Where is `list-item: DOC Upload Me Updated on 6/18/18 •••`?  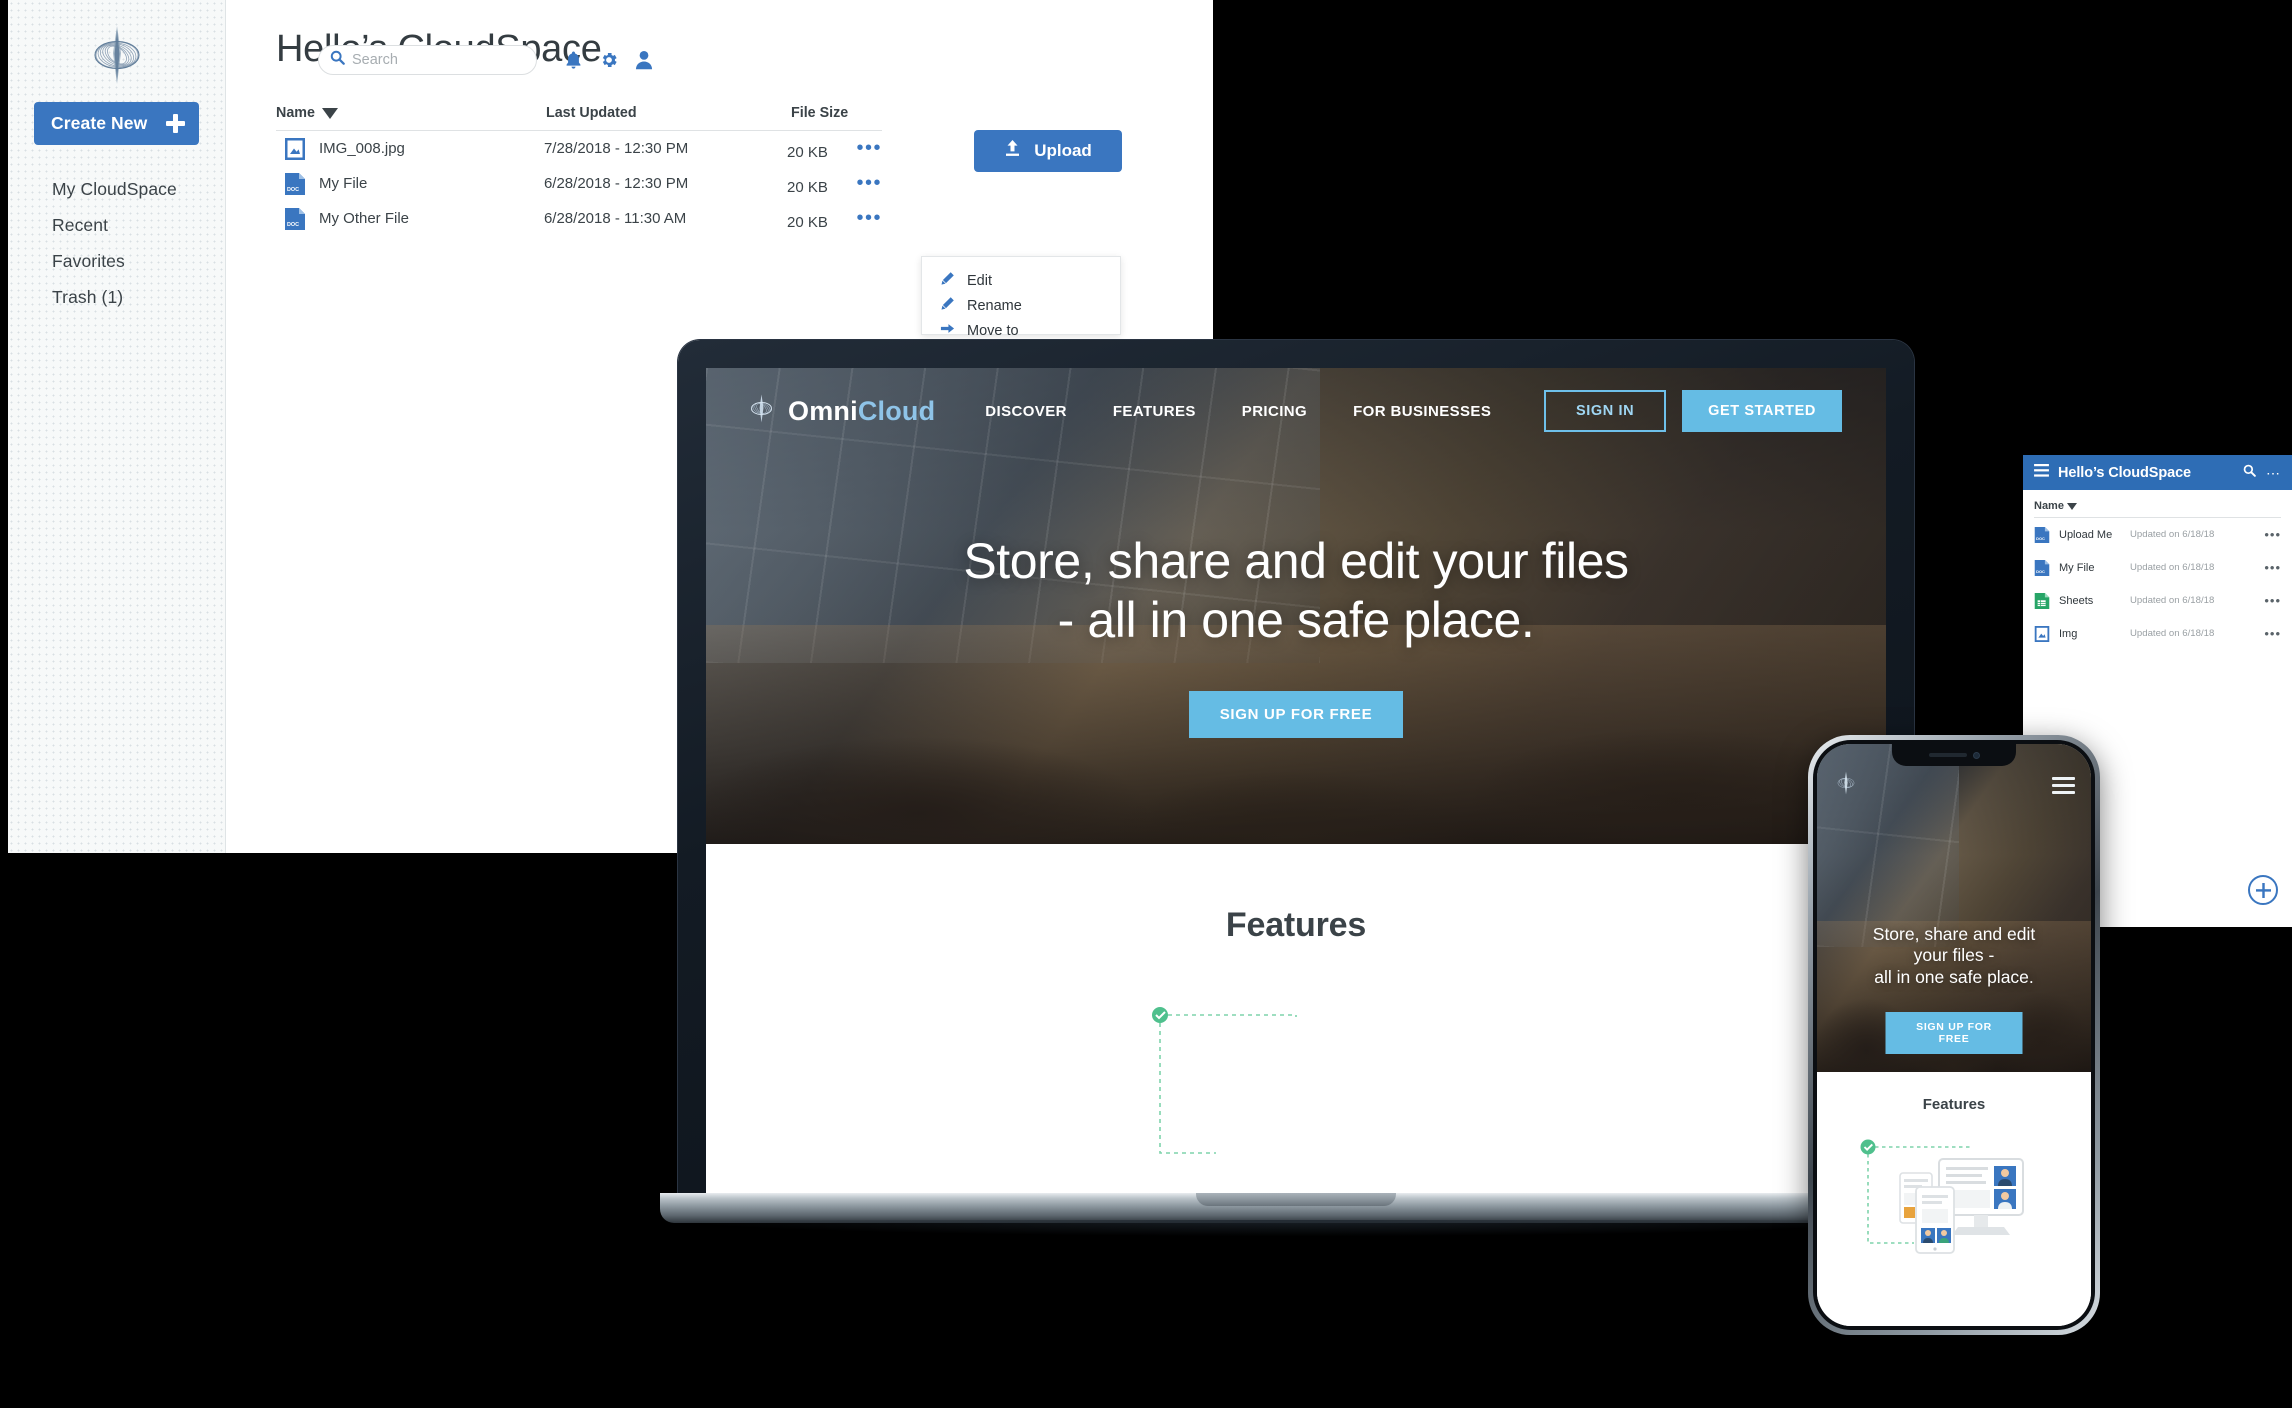
list-item: DOC Upload Me Updated on 6/18/18 ••• is located at coordinates (2157, 534).